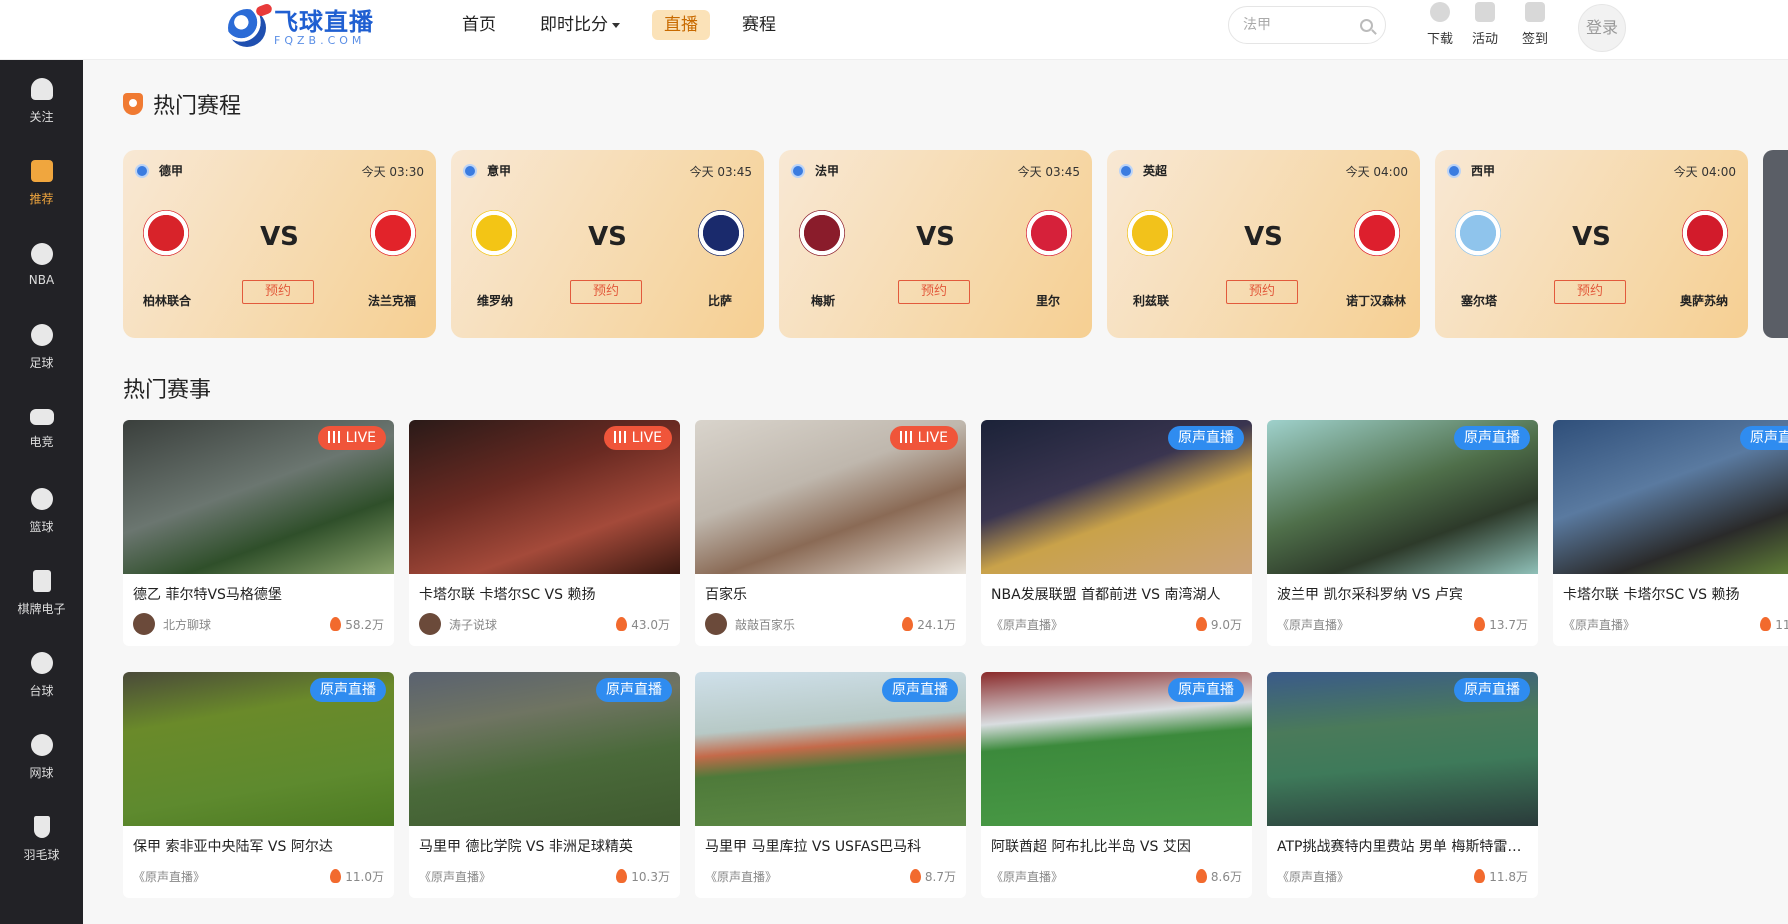  What do you see at coordinates (607, 244) in the screenshot?
I see `match-card: 意甲 今天 03:45 VS 维罗纳 预约 比萨` at bounding box center [607, 244].